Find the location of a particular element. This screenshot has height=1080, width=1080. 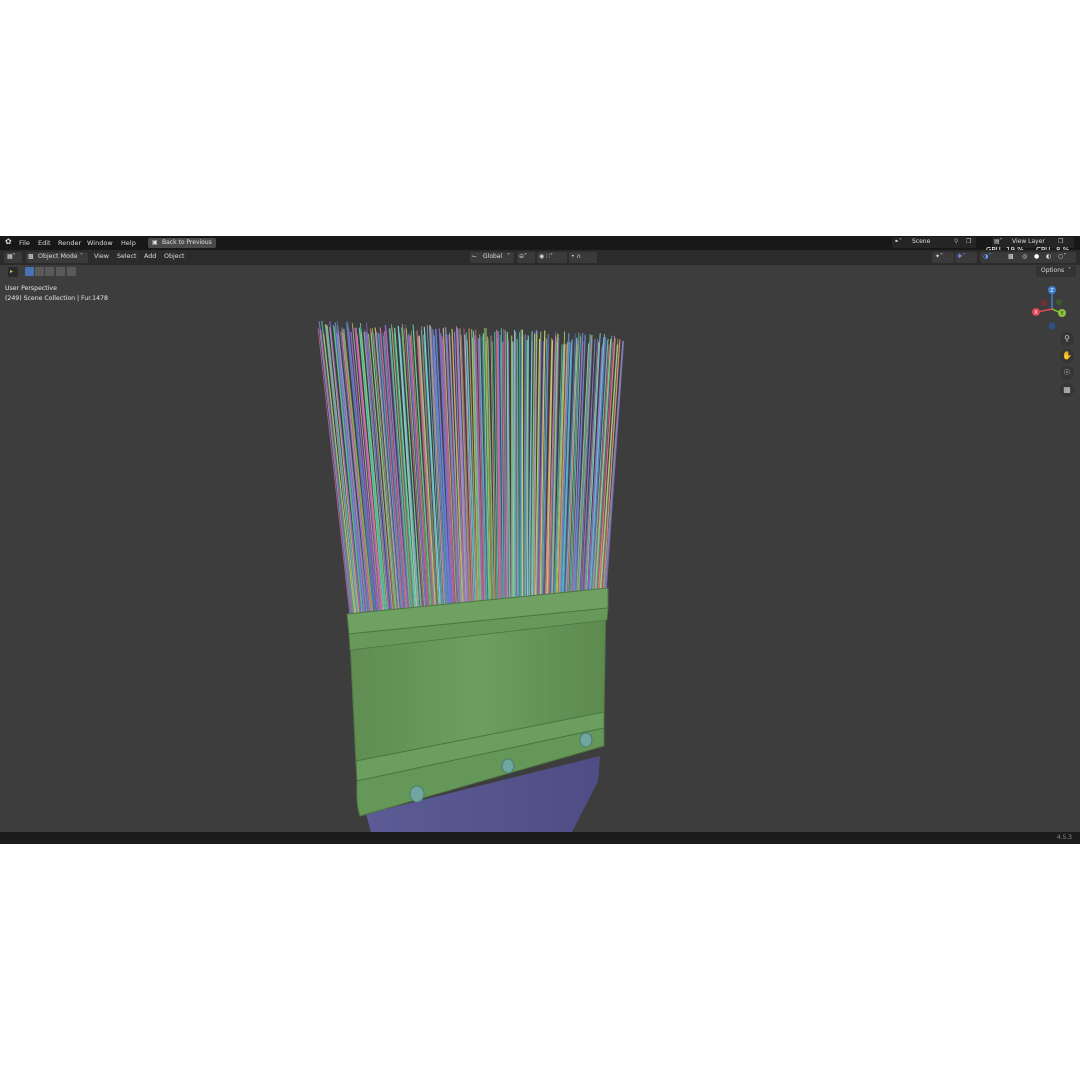

bristle-strands is located at coordinates (471, 477).